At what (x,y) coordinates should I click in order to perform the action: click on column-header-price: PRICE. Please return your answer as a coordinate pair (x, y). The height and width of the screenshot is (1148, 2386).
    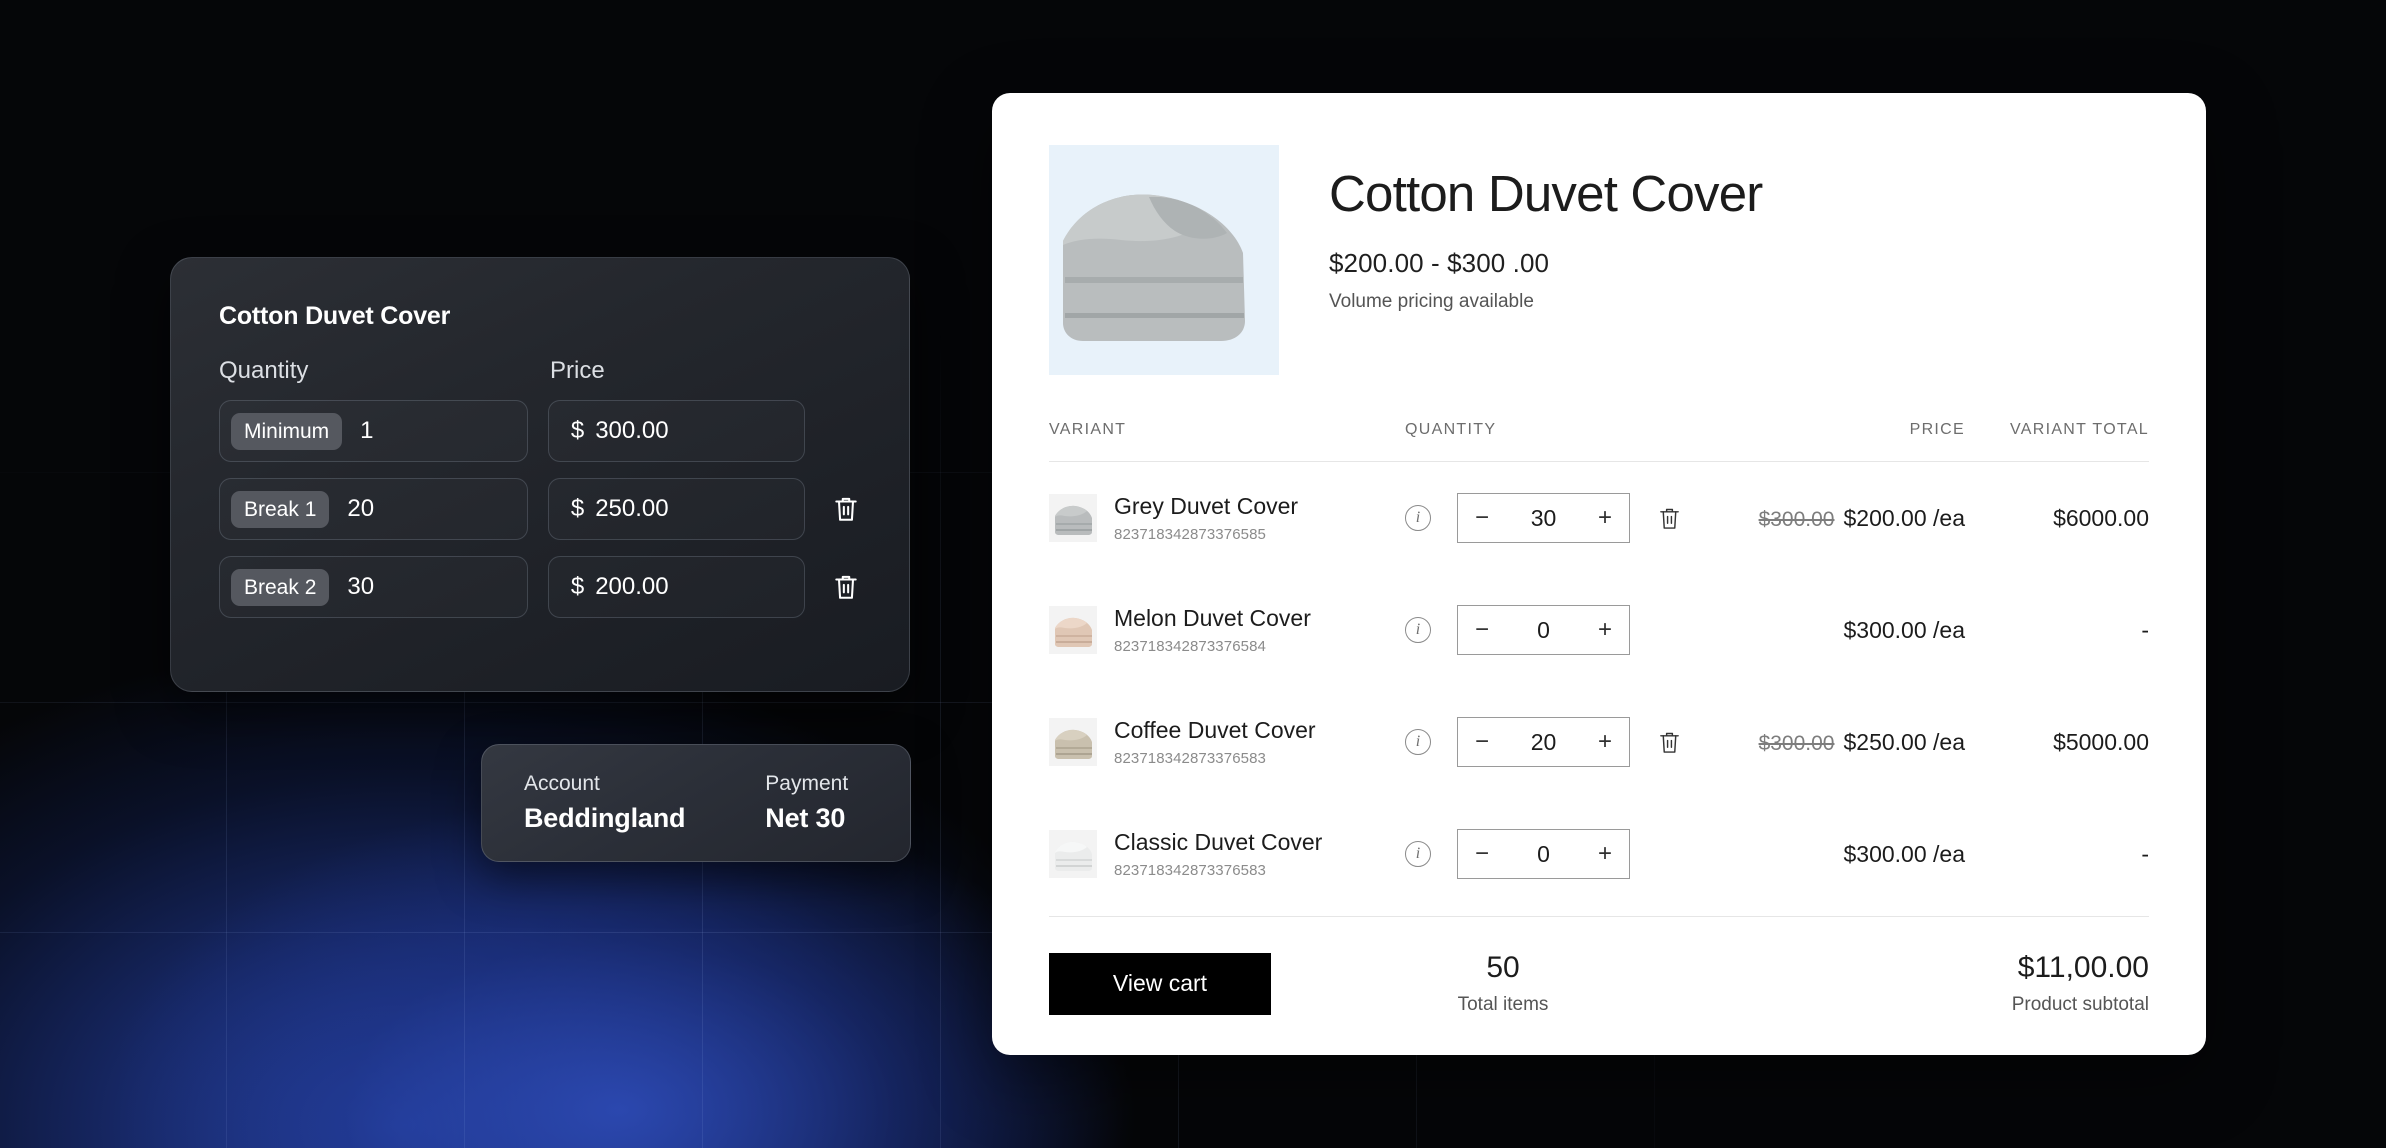
    Looking at the image, I should click on (1937, 429).